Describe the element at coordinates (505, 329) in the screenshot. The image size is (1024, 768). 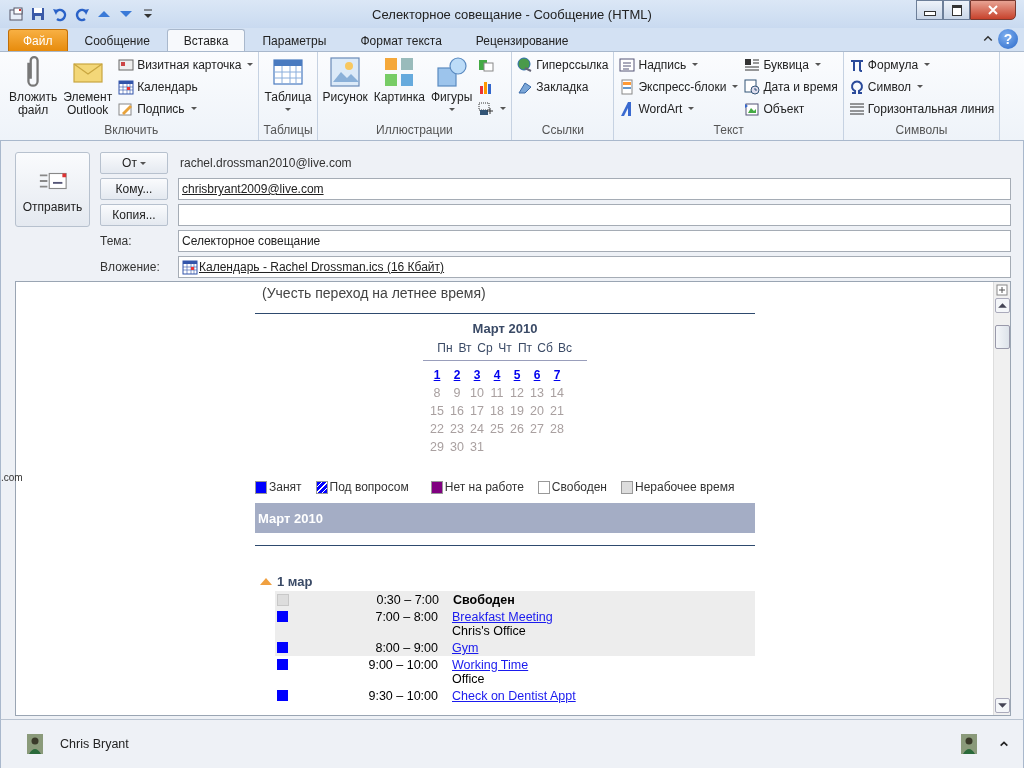
I see `calendar-title: Март 2010` at that location.